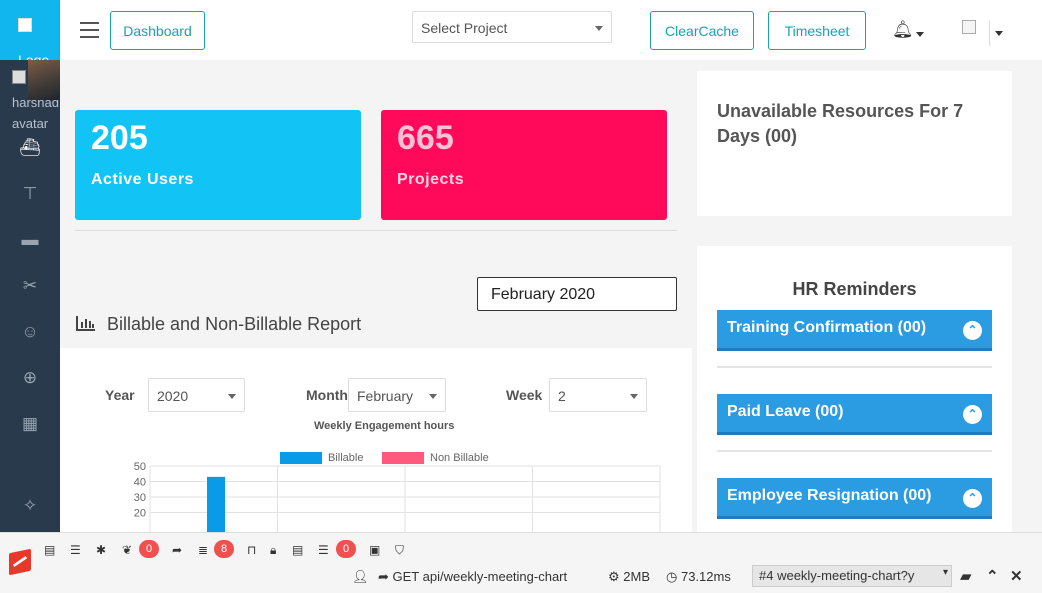  I want to click on year-label: Year, so click(120, 395).